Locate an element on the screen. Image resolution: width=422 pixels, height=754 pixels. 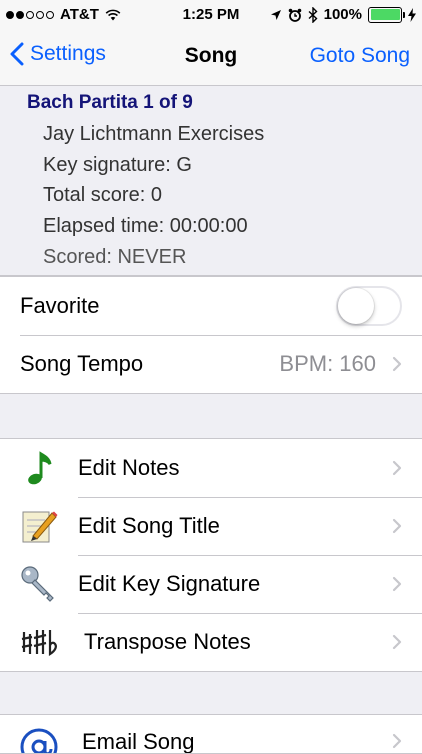
back-button: Settings is located at coordinates (58, 54).